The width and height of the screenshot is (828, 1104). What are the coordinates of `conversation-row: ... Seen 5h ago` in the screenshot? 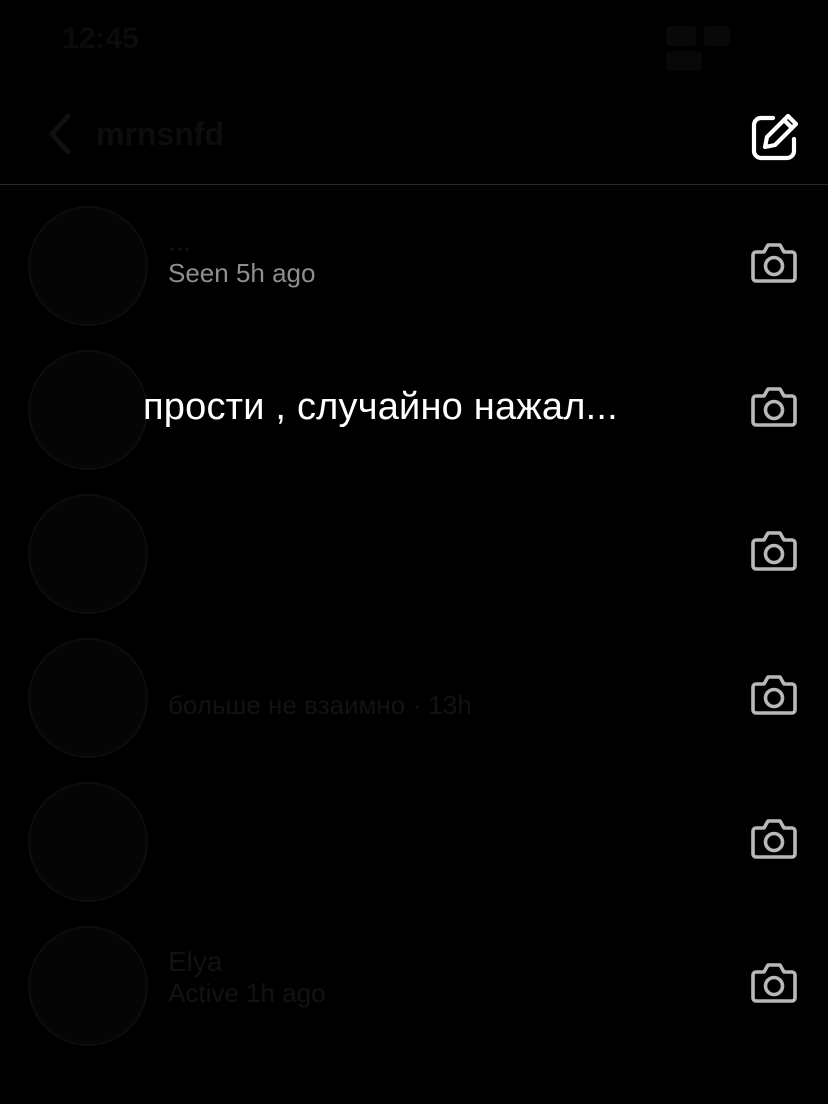 It's located at (414, 264).